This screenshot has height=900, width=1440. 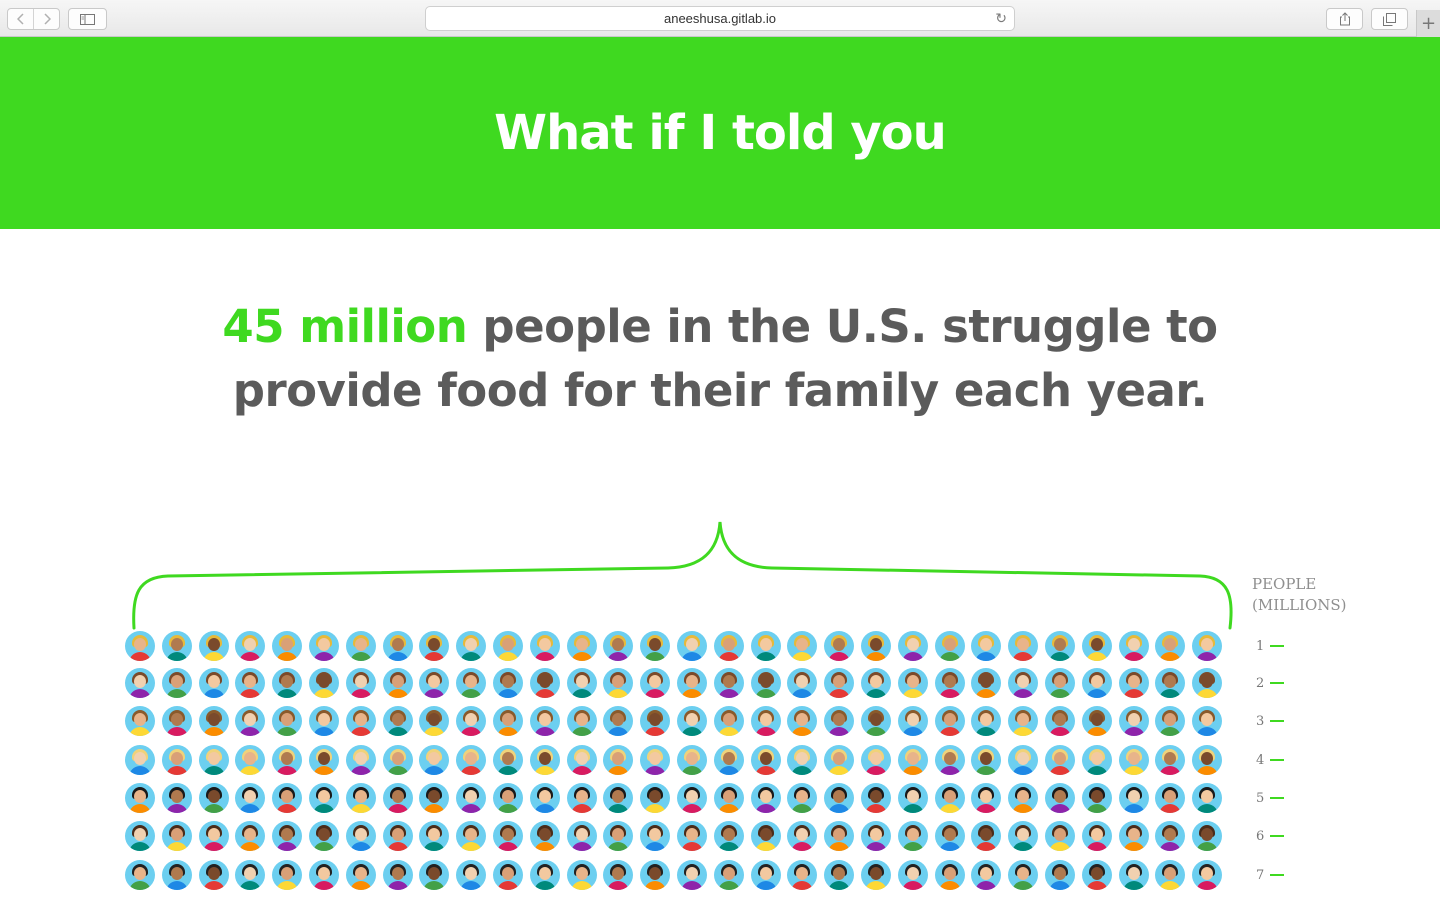 What do you see at coordinates (1001, 18) in the screenshot?
I see `reload-icon: ↻` at bounding box center [1001, 18].